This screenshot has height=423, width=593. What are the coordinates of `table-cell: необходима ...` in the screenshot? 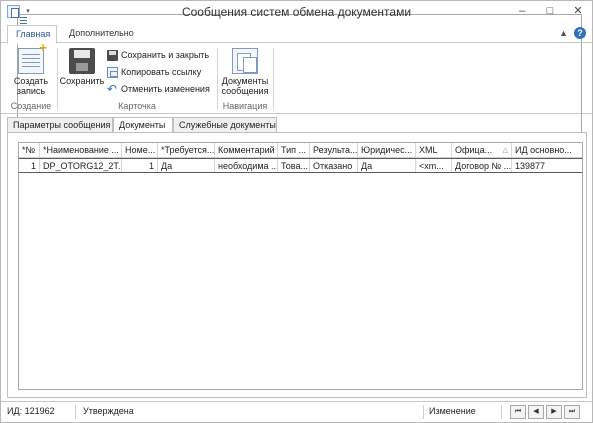 It's located at (246, 165).